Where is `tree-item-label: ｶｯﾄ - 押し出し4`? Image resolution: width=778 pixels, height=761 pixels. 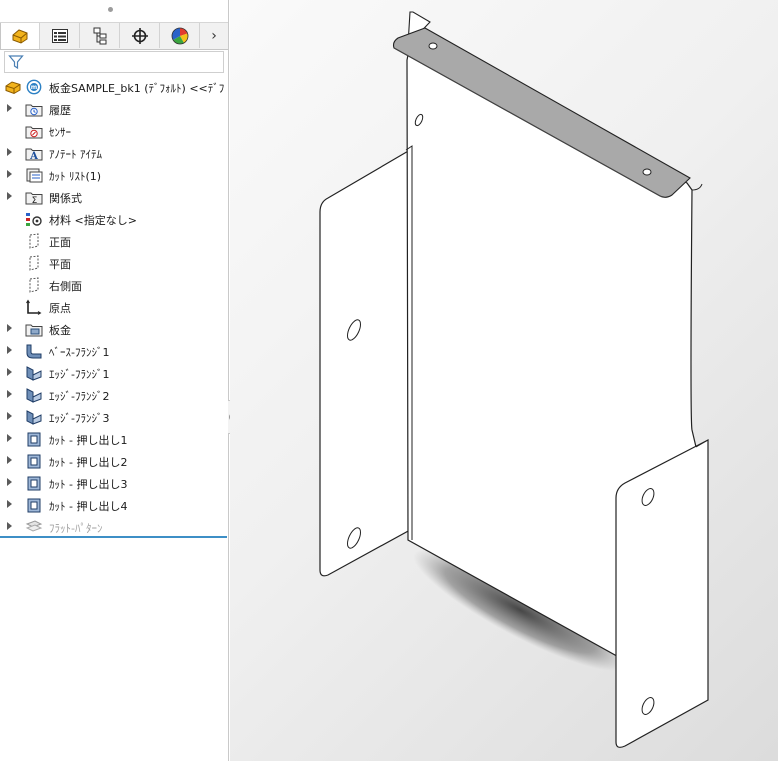 tree-item-label: ｶｯﾄ - 押し出し4 is located at coordinates (88, 506).